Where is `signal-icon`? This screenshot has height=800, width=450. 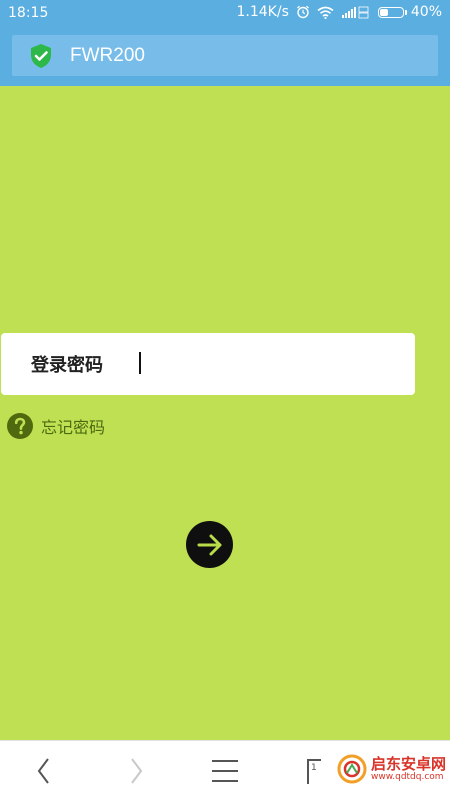
signal-icon is located at coordinates (356, 12).